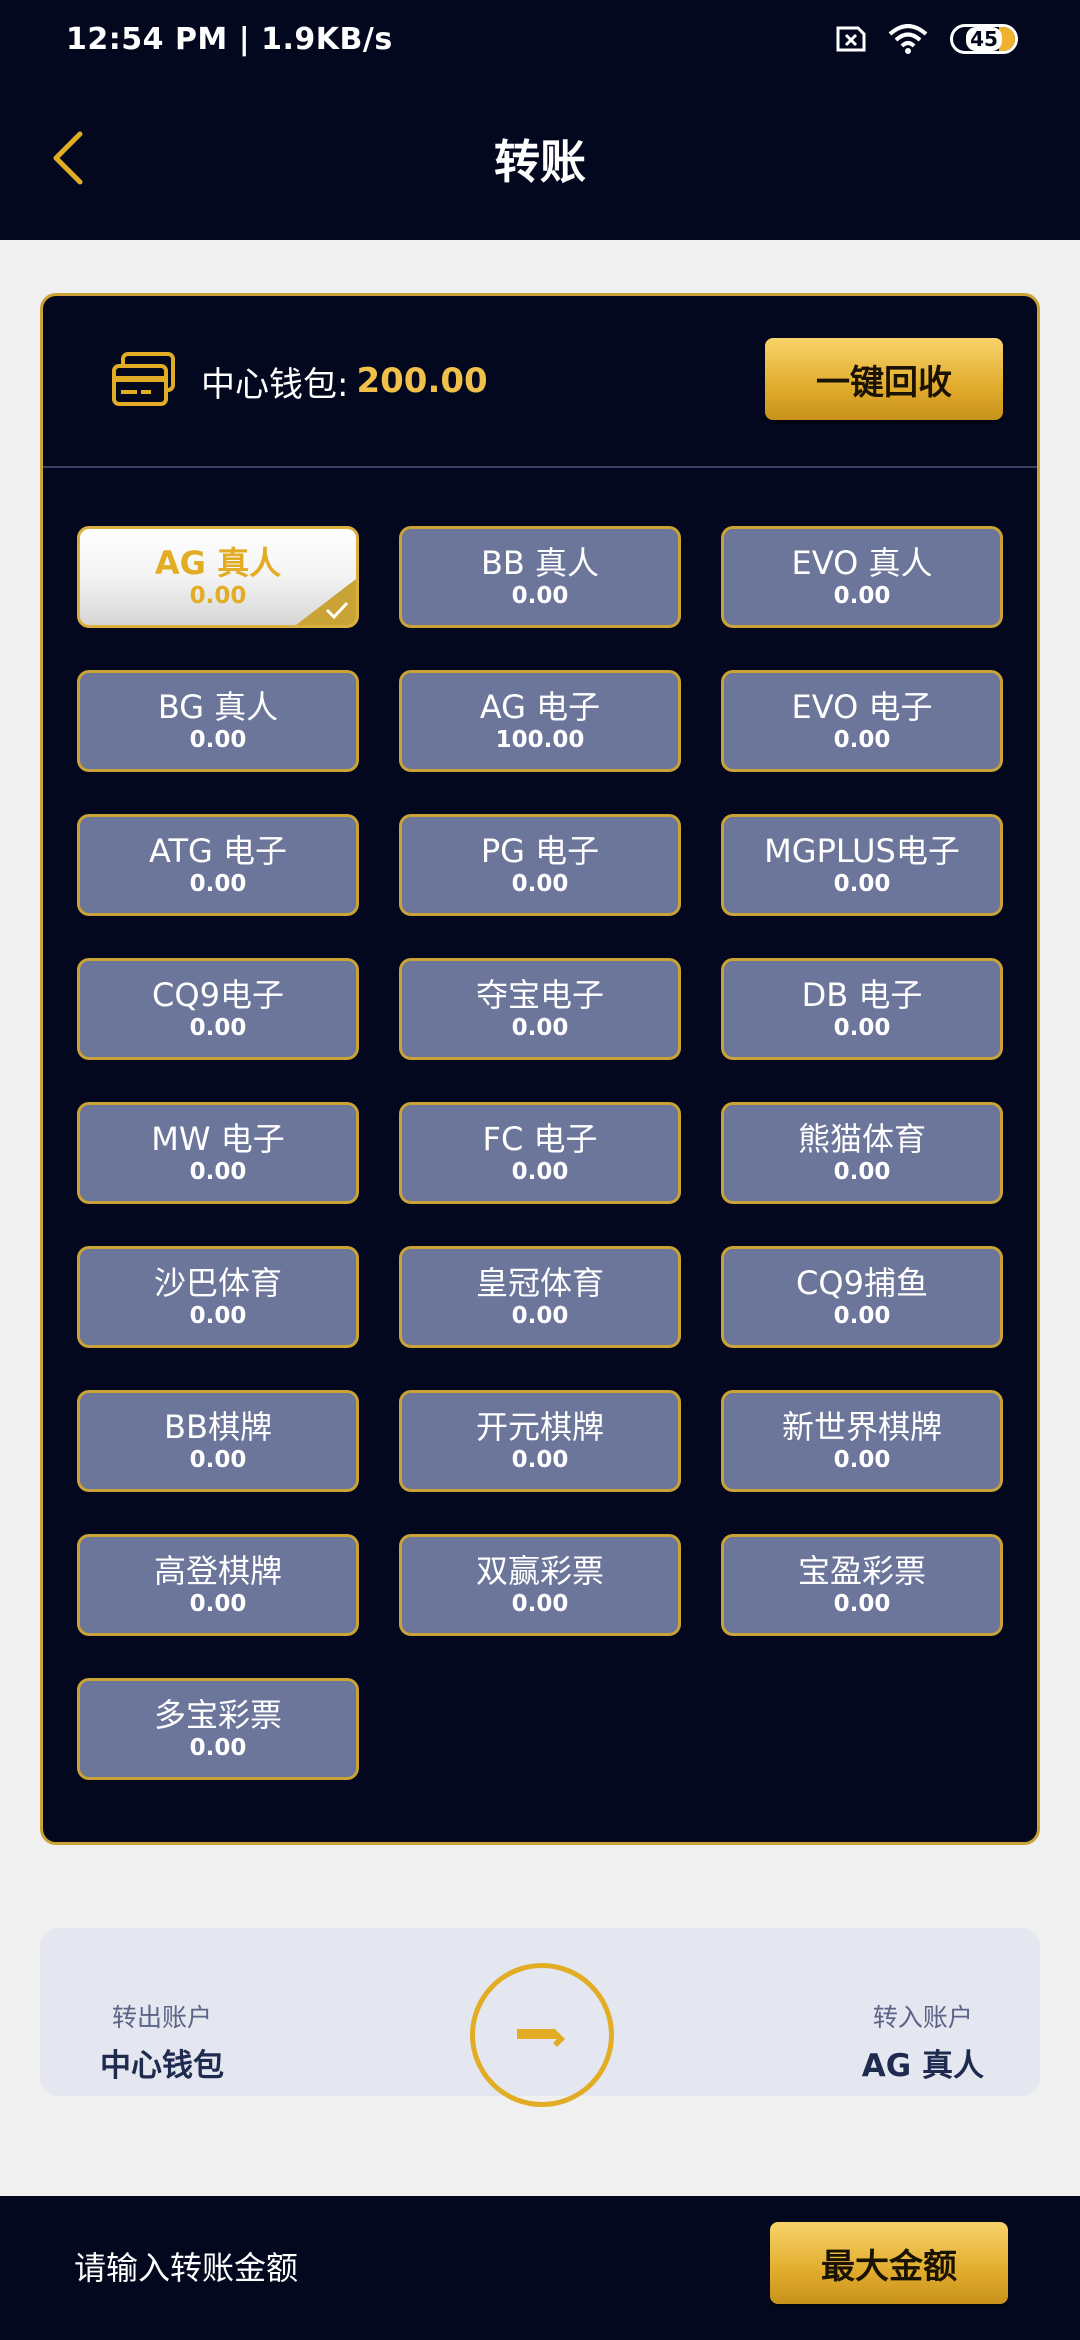  I want to click on platform-name: MGPLUS电子, so click(862, 851).